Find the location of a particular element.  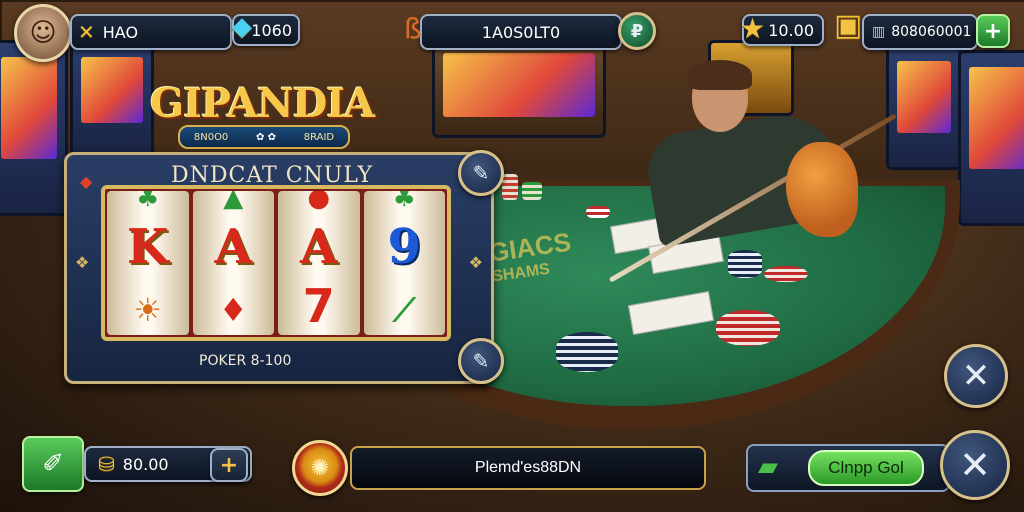

center-balance-bar: ß 1A0S0LT0 is located at coordinates (513, 31).